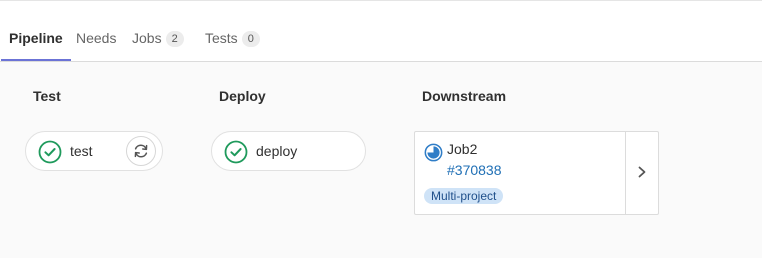 The width and height of the screenshot is (762, 258). I want to click on tests-count-badge: 0, so click(250, 39).